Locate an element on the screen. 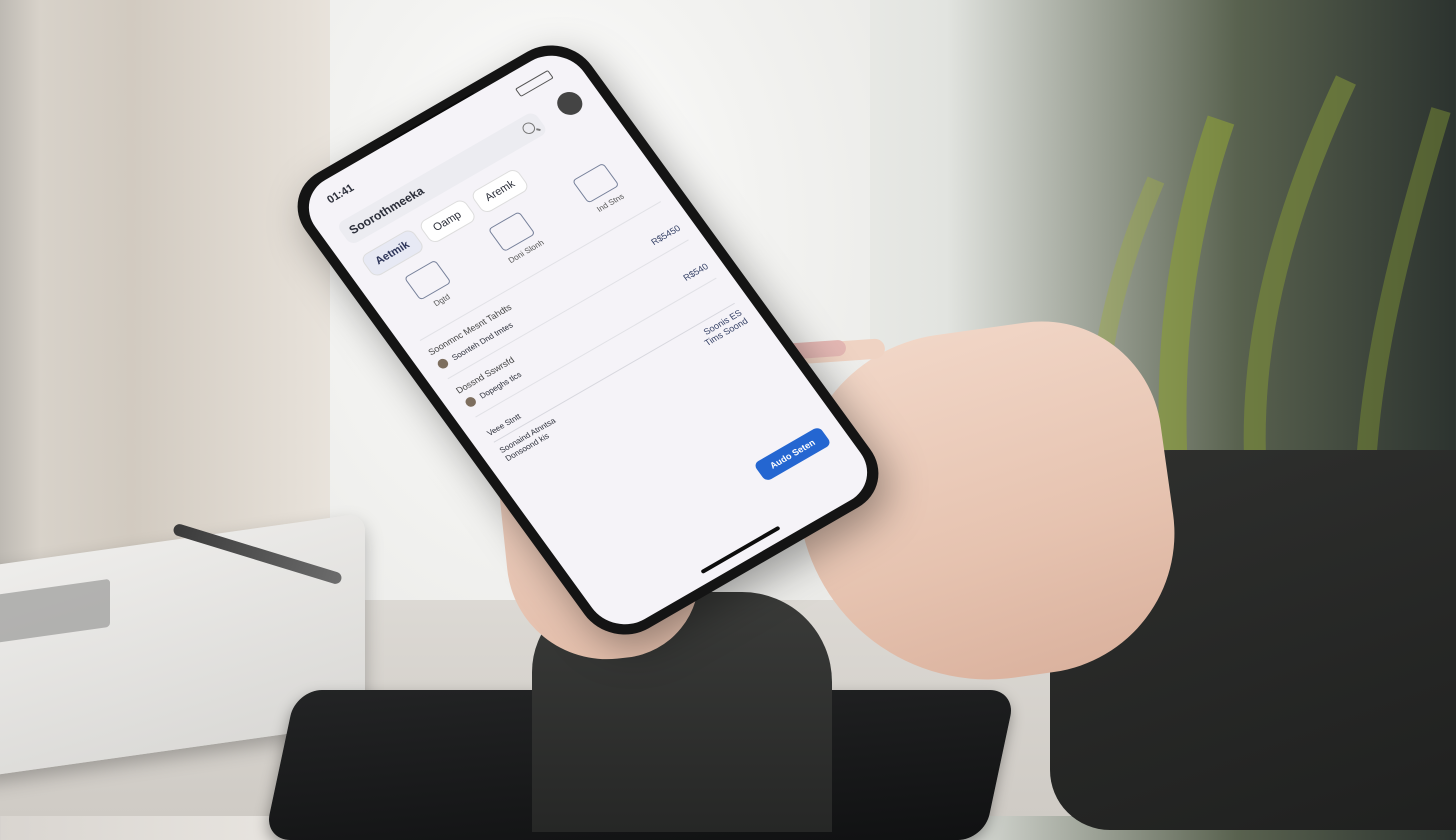 This screenshot has width=1456, height=840. tab-3: Aremk is located at coordinates (500, 191).